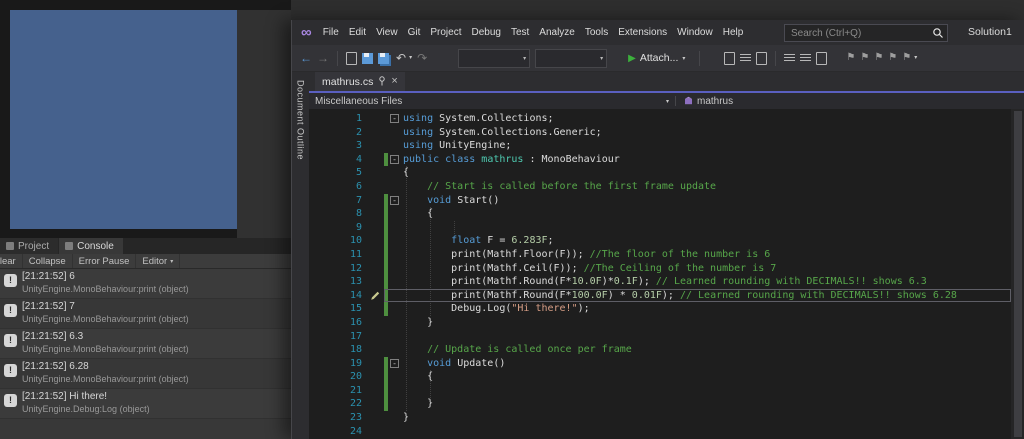 The image size is (1024, 439). Describe the element at coordinates (323, 58) in the screenshot. I see `navigate-forward-icon: →` at that location.